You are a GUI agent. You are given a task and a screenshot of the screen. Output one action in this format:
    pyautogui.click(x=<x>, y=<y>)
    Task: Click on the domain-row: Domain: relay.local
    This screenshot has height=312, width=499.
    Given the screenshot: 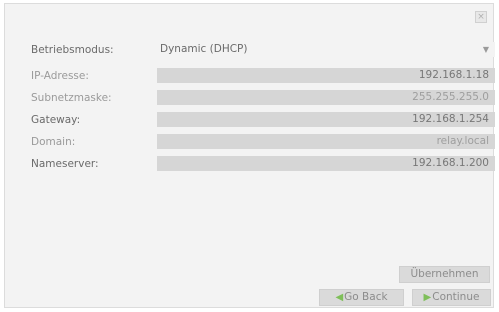 What is the action you would take?
    pyautogui.click(x=250, y=142)
    